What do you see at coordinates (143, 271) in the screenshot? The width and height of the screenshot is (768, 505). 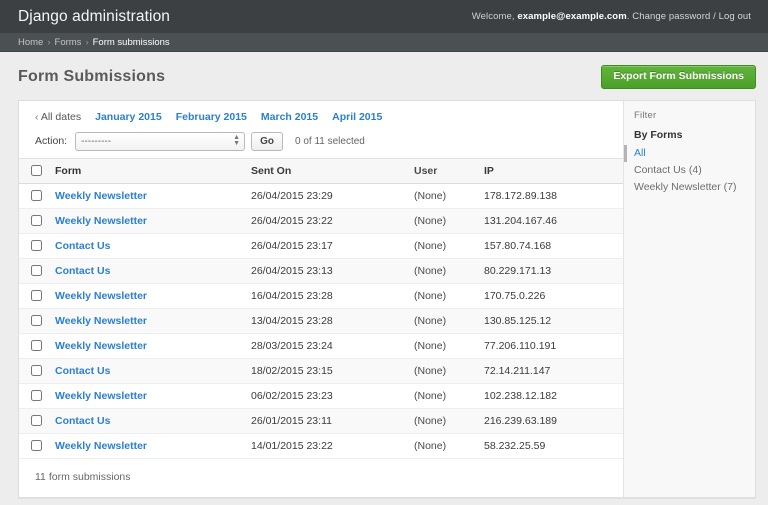 I see `cell-form: Contact Us` at bounding box center [143, 271].